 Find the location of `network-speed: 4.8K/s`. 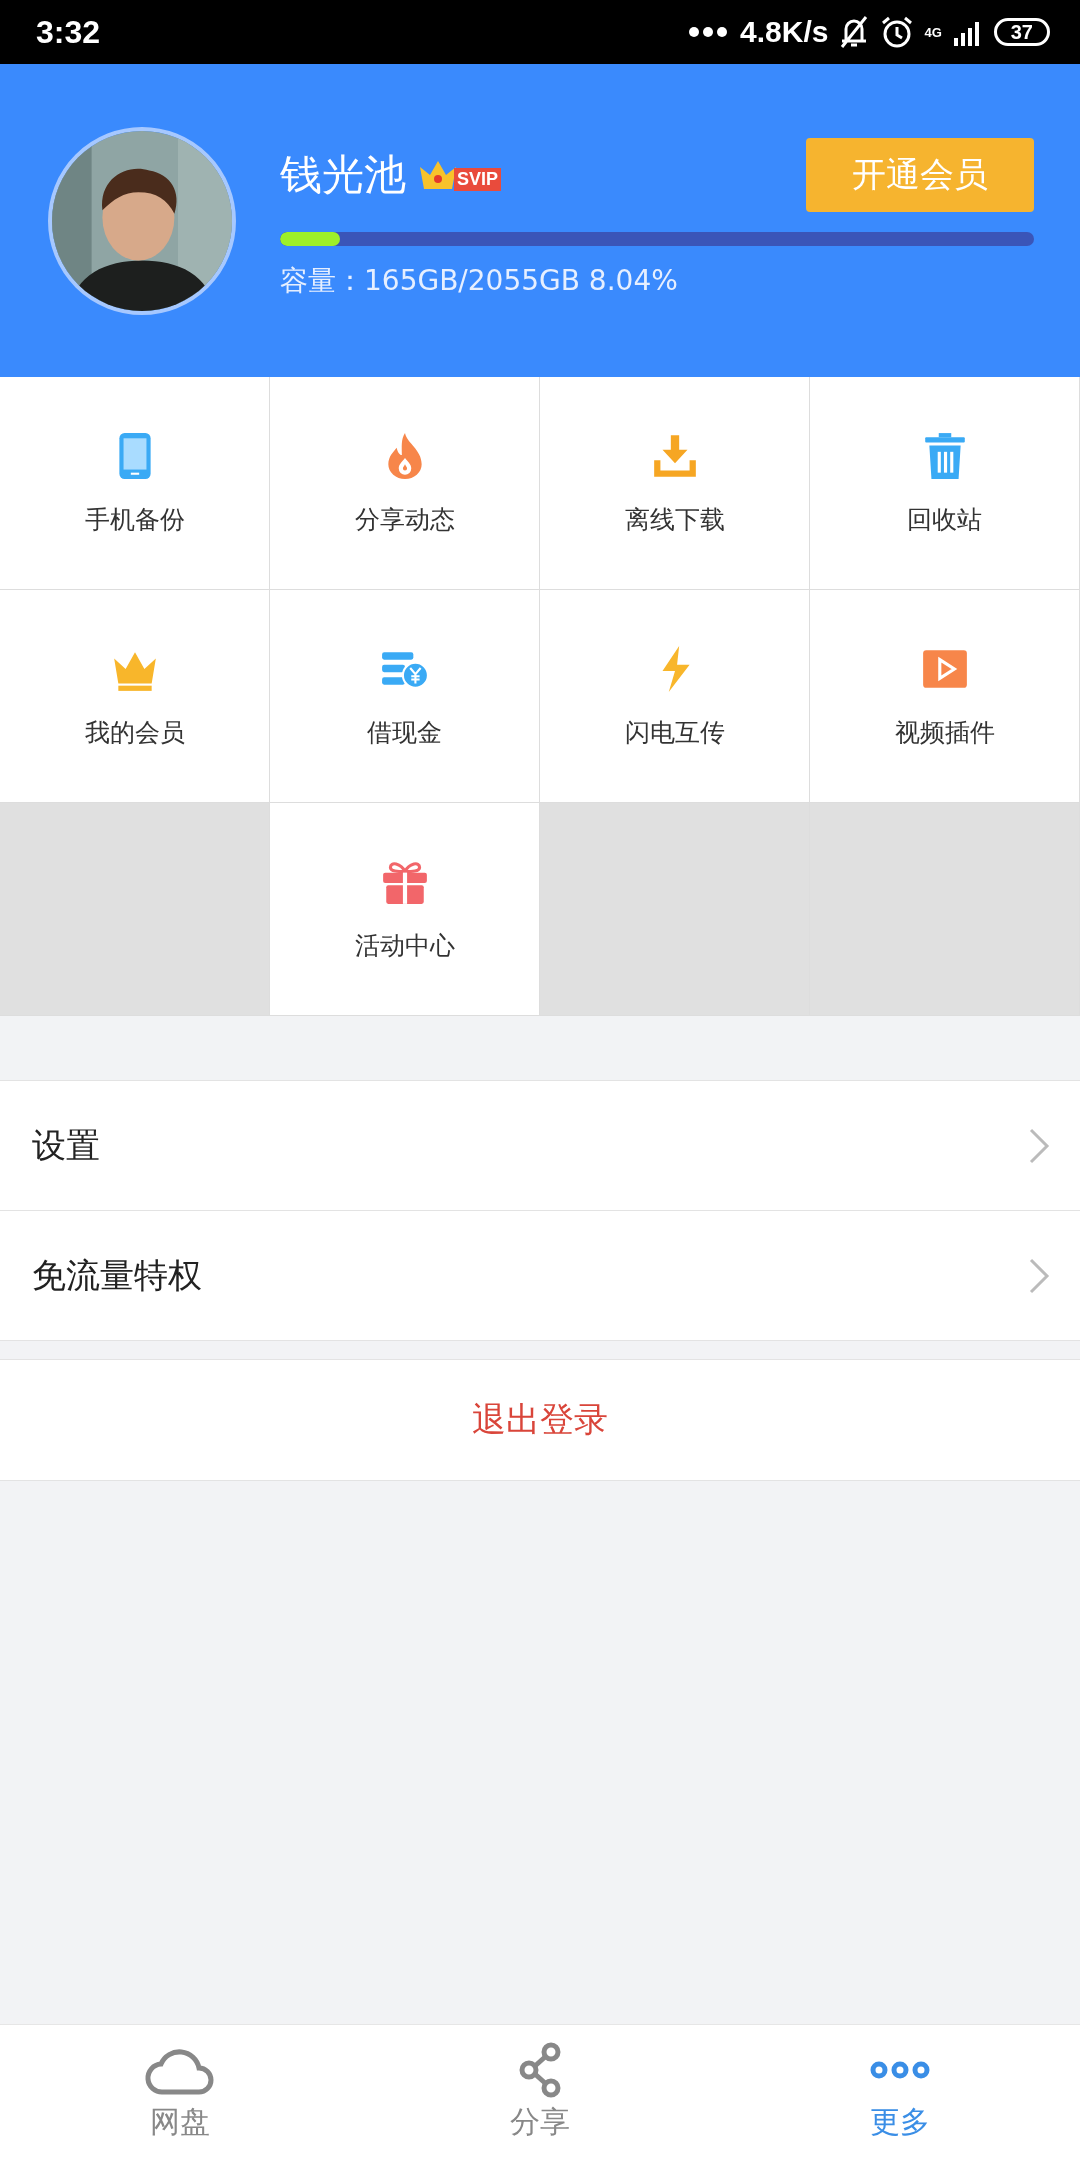

network-speed: 4.8K/s is located at coordinates (784, 32).